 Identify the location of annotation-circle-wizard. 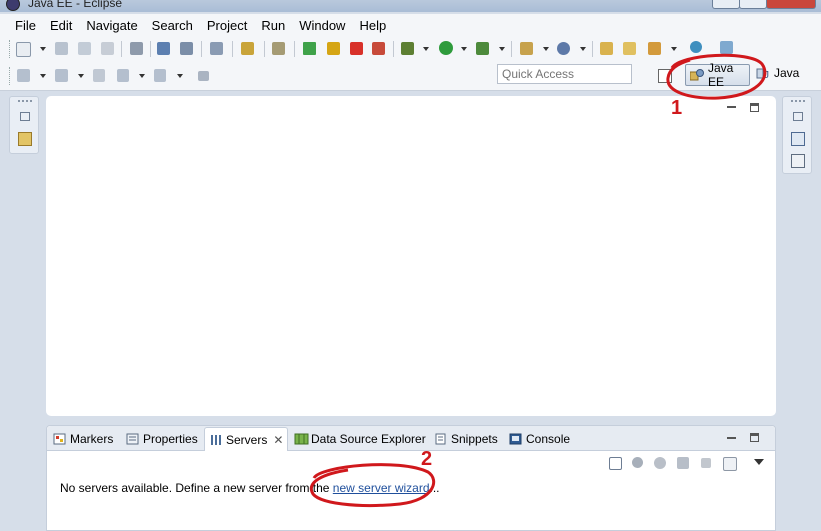
(372, 485).